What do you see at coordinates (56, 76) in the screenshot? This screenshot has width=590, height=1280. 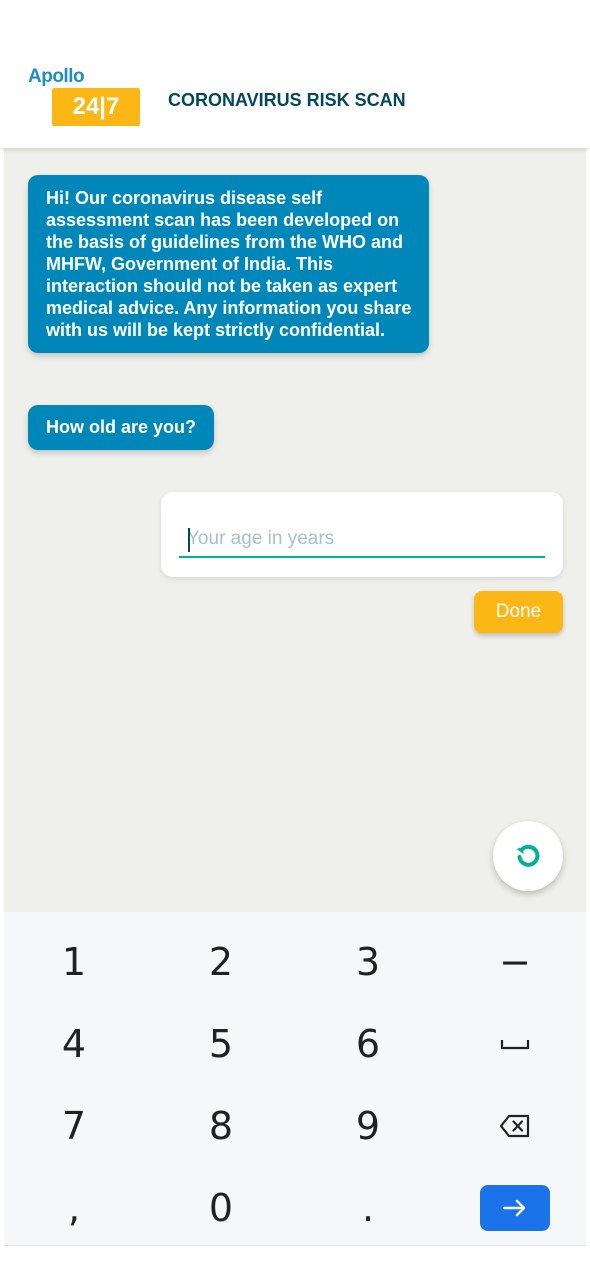 I see `logo-apollo-text: Apollo` at bounding box center [56, 76].